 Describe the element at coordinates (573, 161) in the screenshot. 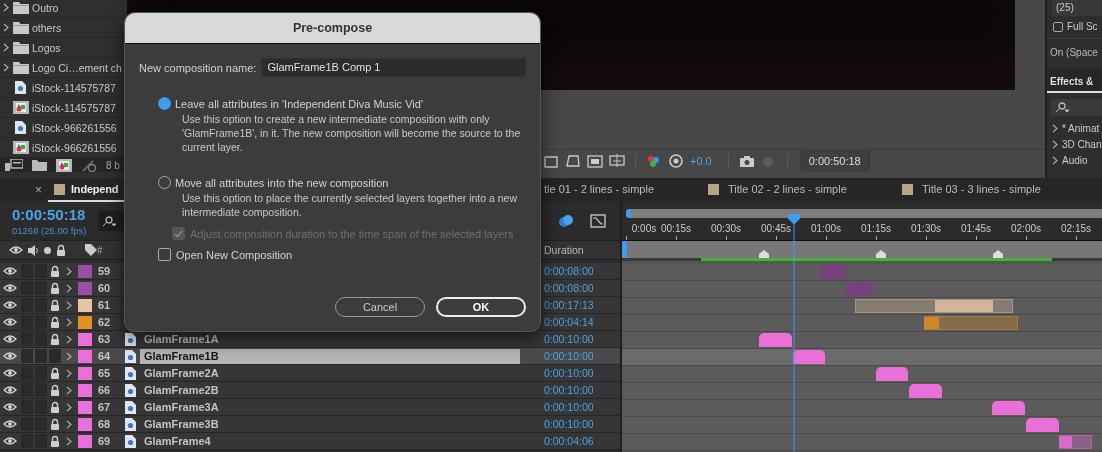

I see `mask-path-icon` at that location.